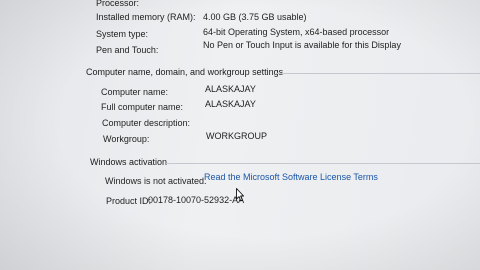 The image size is (480, 270). Describe the element at coordinates (196, 200) in the screenshot. I see `product-id-value: 00178-10070-52932-AA` at that location.